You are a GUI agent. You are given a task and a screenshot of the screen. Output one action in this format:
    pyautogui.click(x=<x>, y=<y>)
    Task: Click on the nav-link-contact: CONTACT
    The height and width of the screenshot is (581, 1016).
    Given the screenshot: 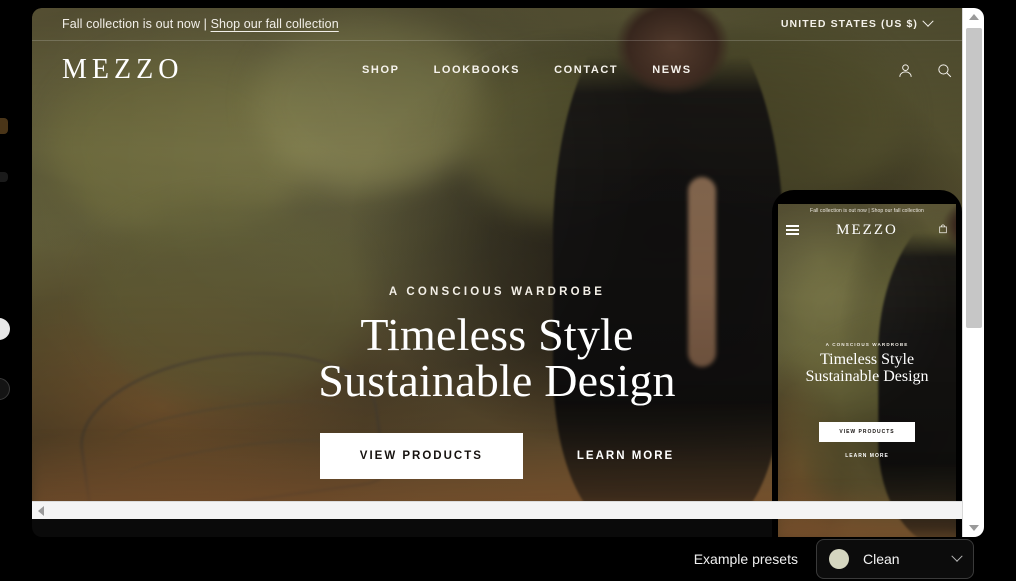 What is the action you would take?
    pyautogui.click(x=586, y=70)
    